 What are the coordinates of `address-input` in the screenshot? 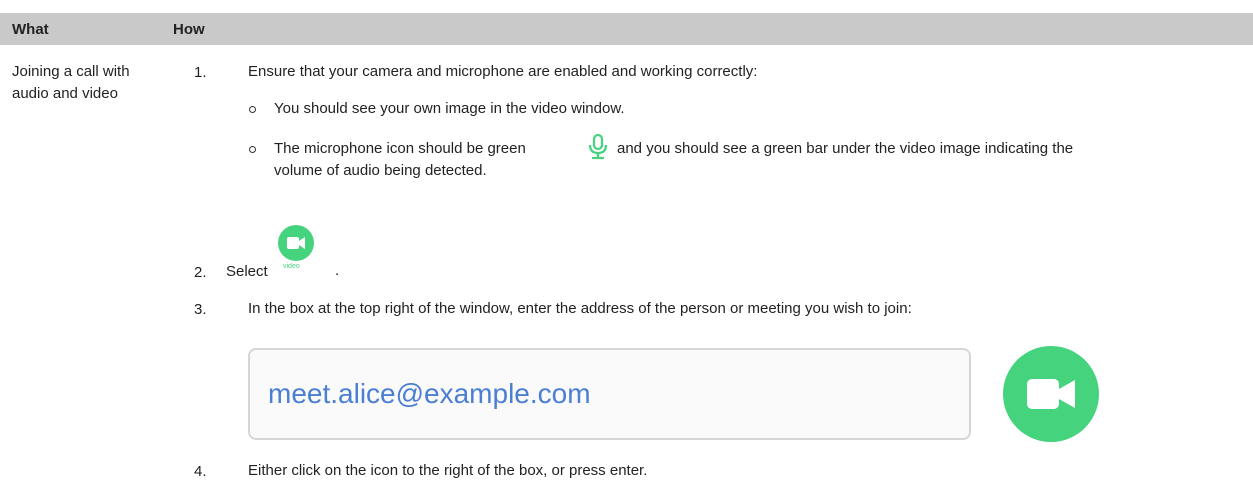 It's located at (608, 394).